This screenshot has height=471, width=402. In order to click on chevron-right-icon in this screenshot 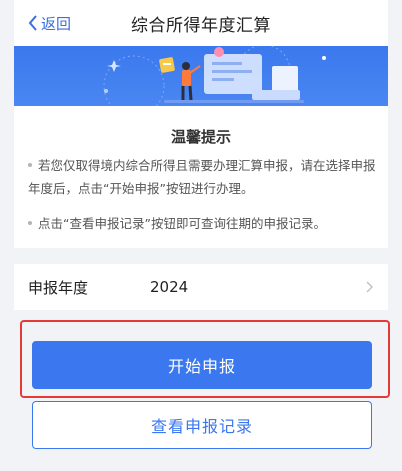, I will do `click(370, 287)`.